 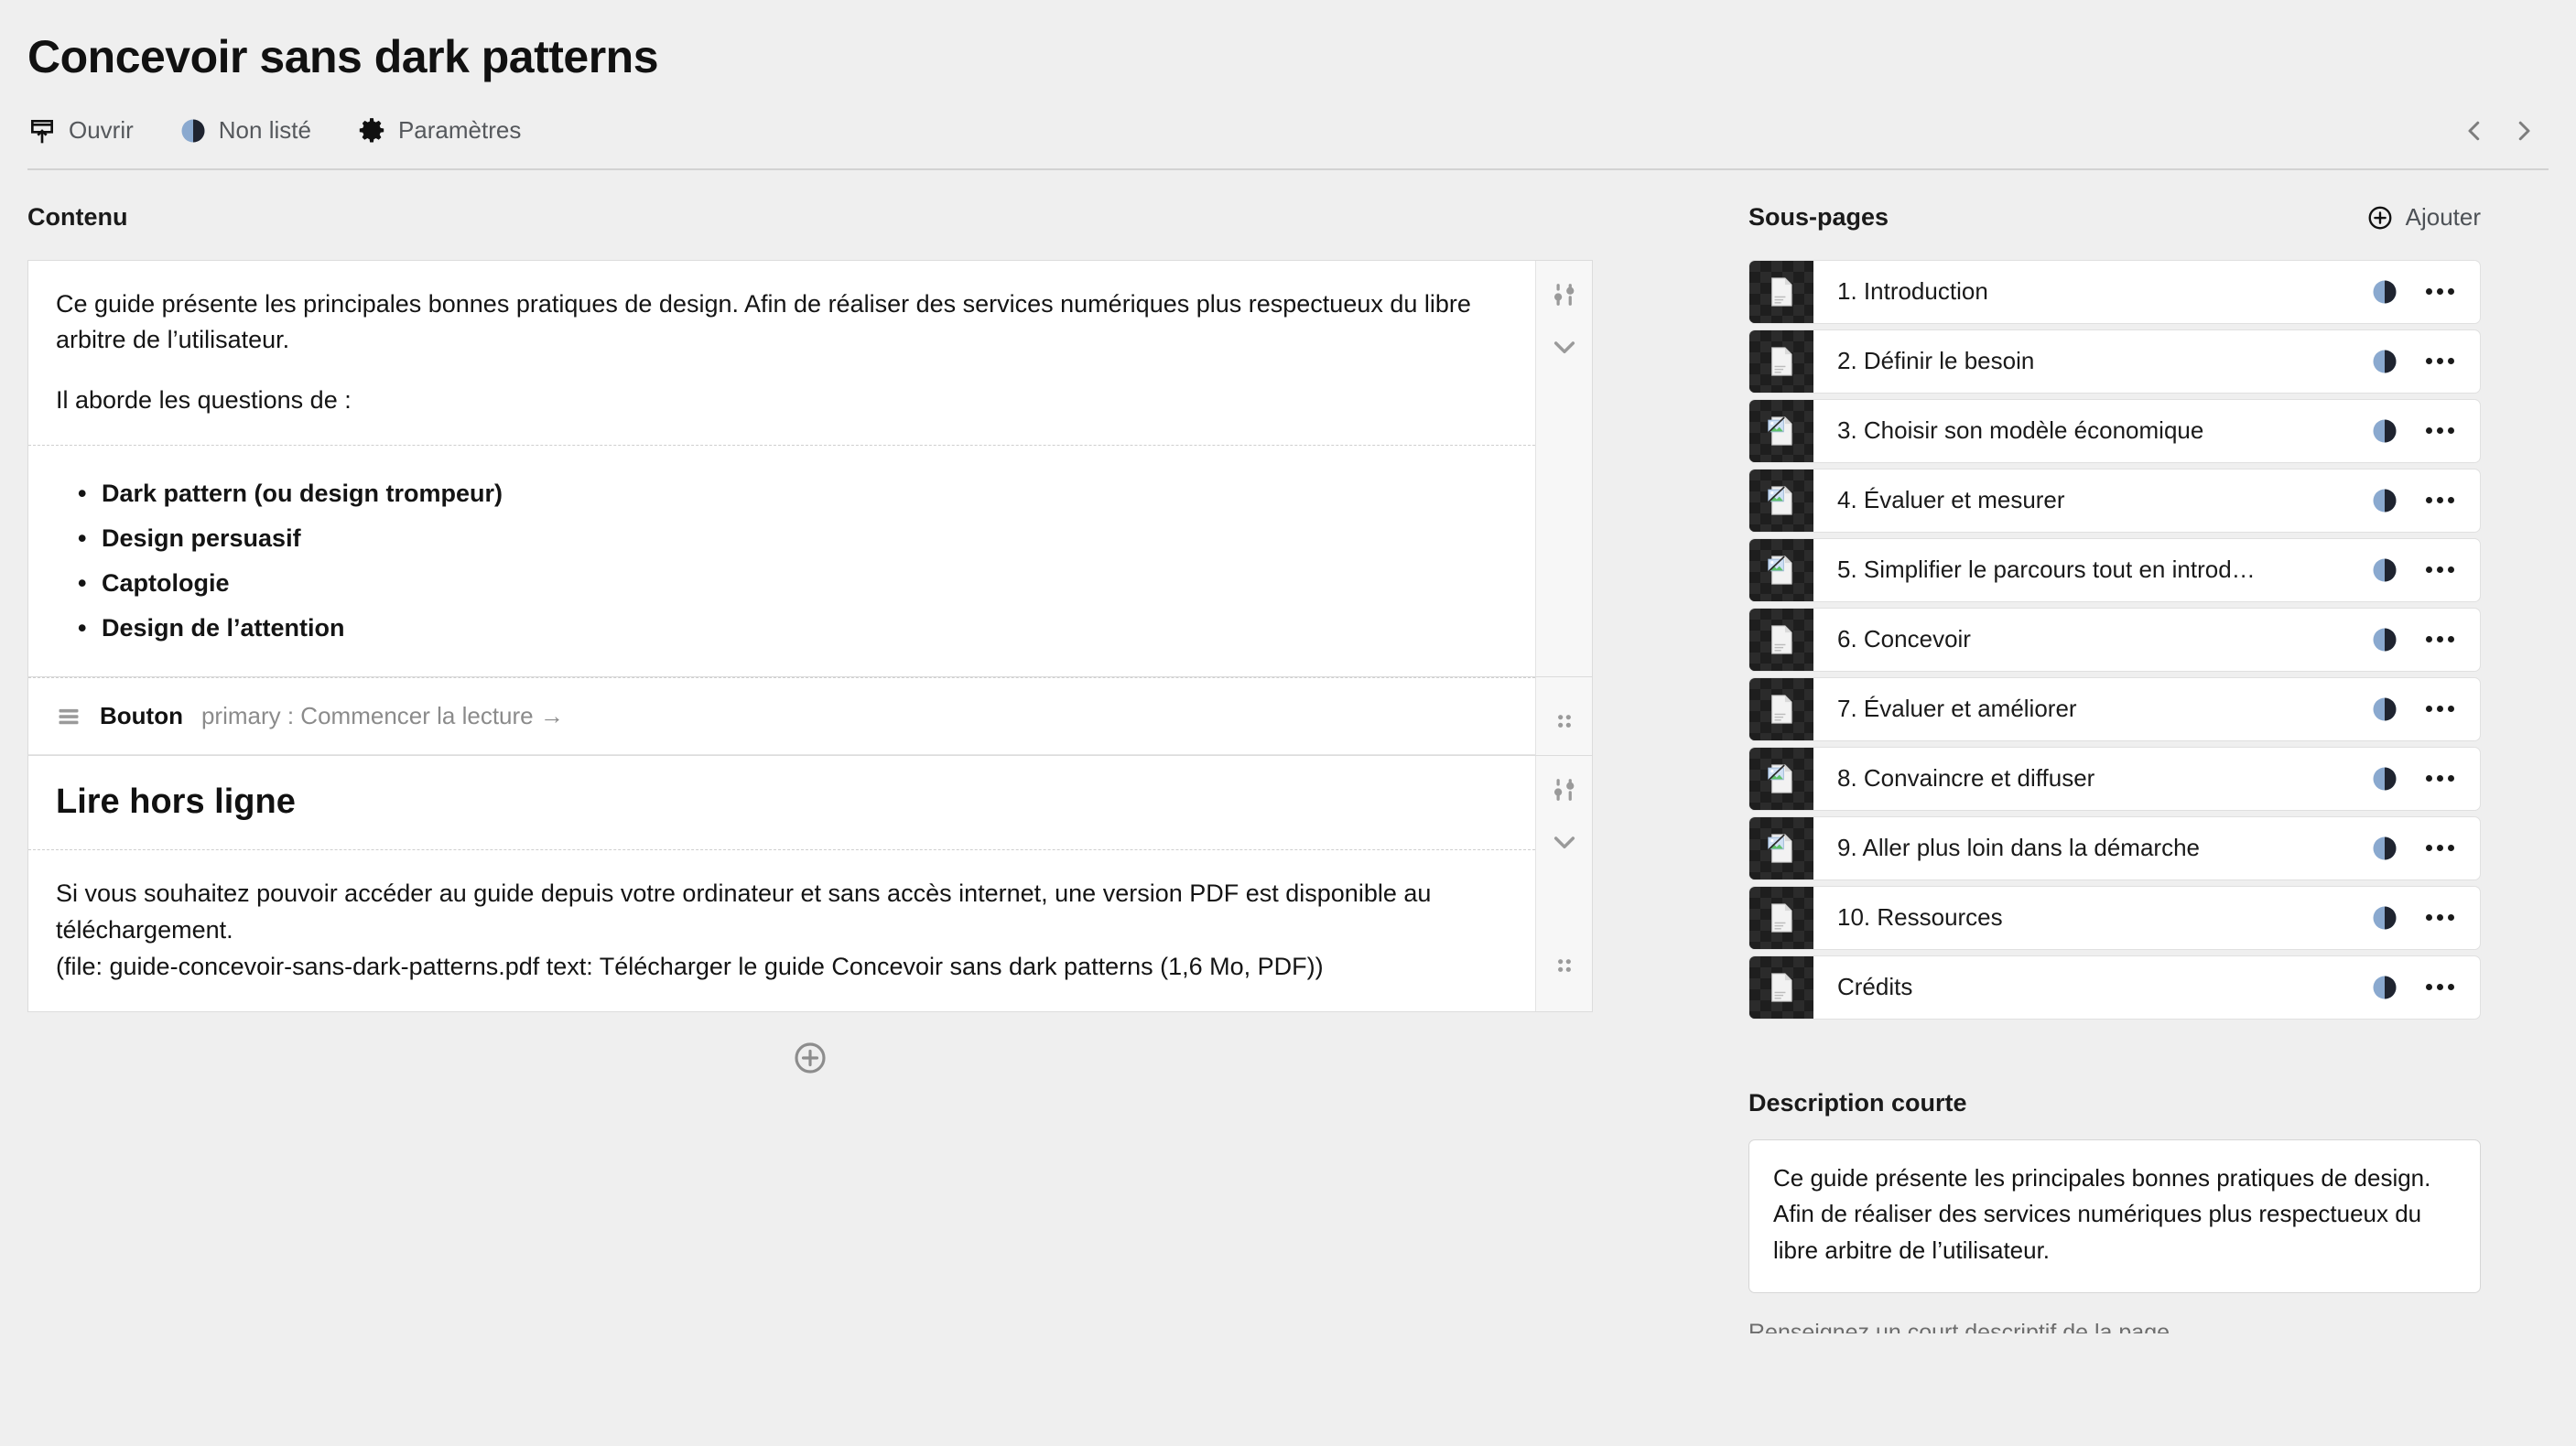 What do you see at coordinates (1858, 1102) in the screenshot?
I see `description-section-title: Description courte` at bounding box center [1858, 1102].